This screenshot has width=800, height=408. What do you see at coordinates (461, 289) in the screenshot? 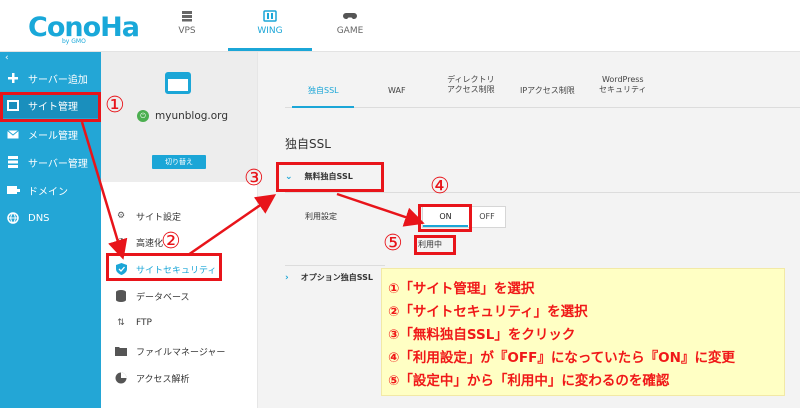
I see `note-step-1: ①「サイト管理」を選択` at bounding box center [461, 289].